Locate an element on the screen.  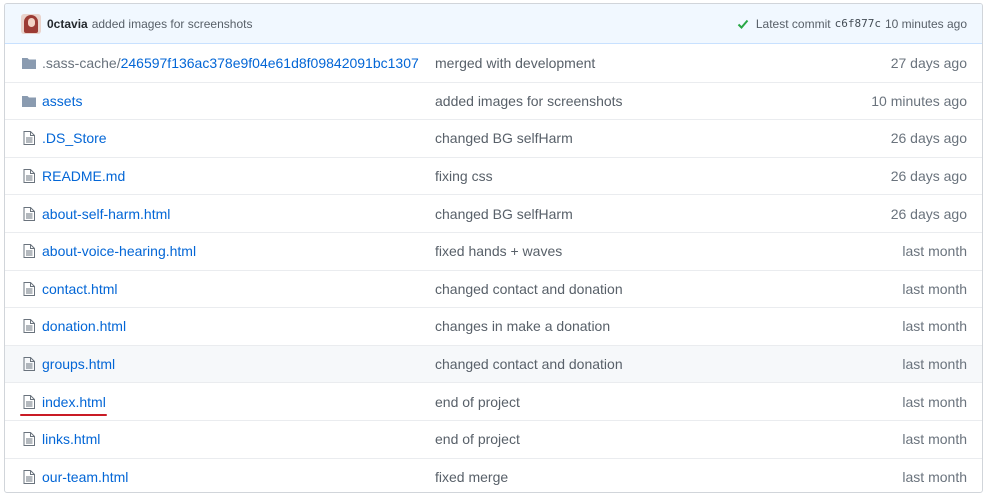
file-name-cell: contact.html is located at coordinates (238, 289).